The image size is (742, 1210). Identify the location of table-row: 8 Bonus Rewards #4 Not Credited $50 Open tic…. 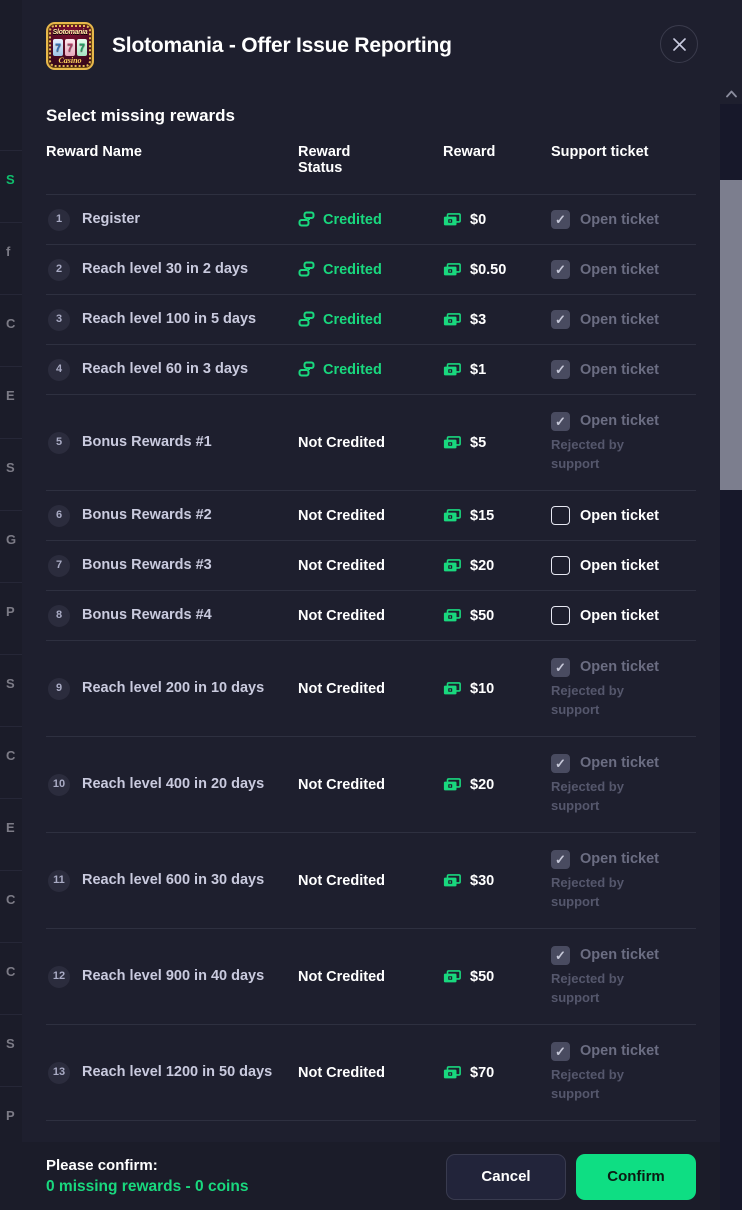
(371, 615).